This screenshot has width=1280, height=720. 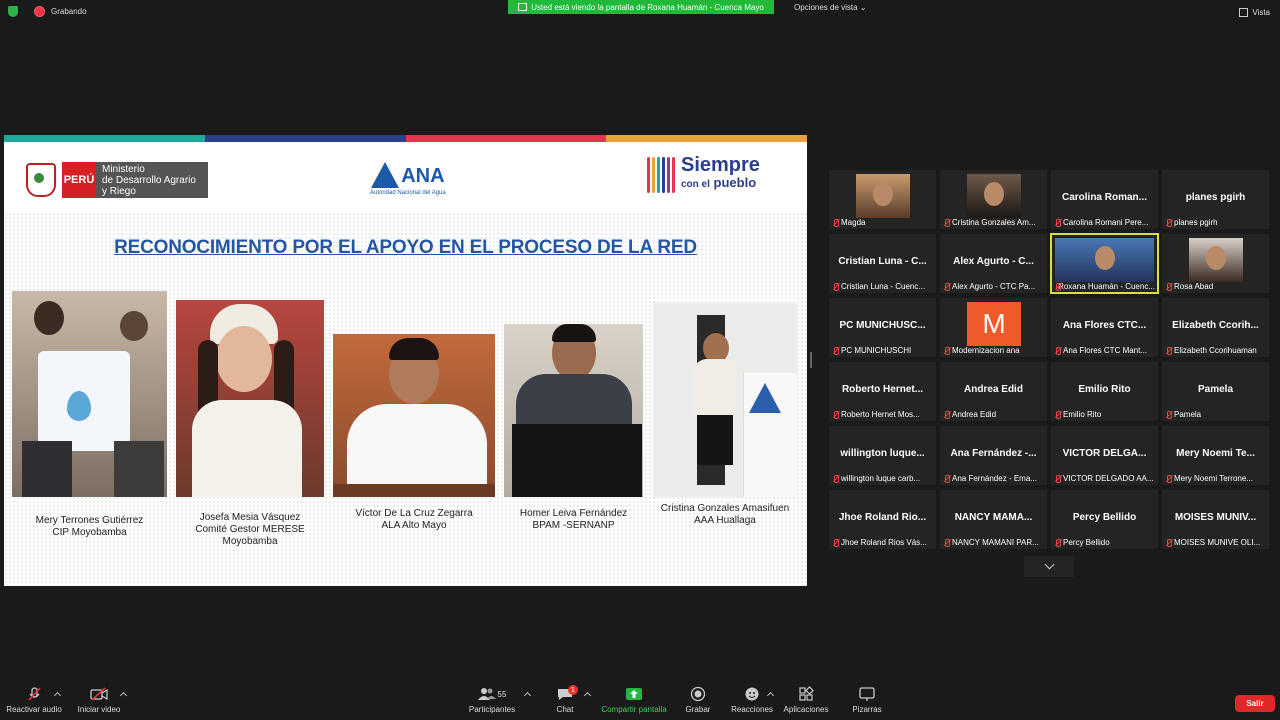 What do you see at coordinates (830, 7) in the screenshot?
I see `view-options-button: Opciones de vista ⌄` at bounding box center [830, 7].